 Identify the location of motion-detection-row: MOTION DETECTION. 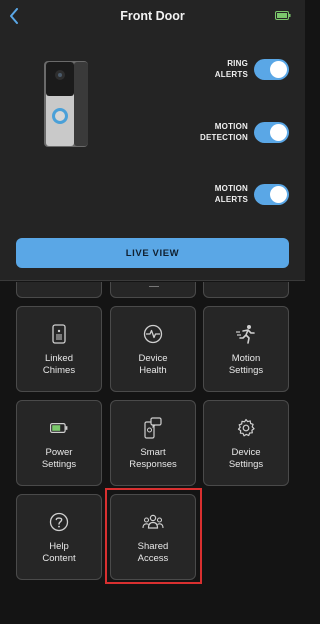
(244, 132).